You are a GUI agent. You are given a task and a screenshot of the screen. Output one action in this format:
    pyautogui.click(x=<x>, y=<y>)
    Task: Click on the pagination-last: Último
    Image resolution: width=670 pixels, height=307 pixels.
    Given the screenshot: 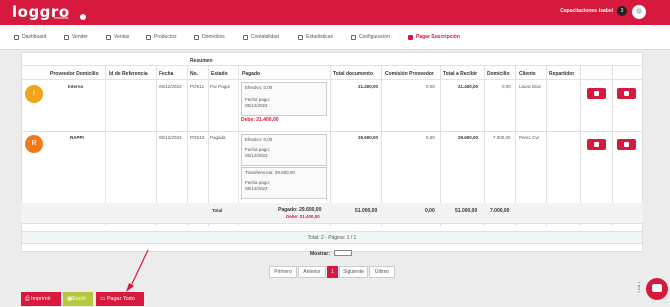 What is the action you would take?
    pyautogui.click(x=382, y=272)
    